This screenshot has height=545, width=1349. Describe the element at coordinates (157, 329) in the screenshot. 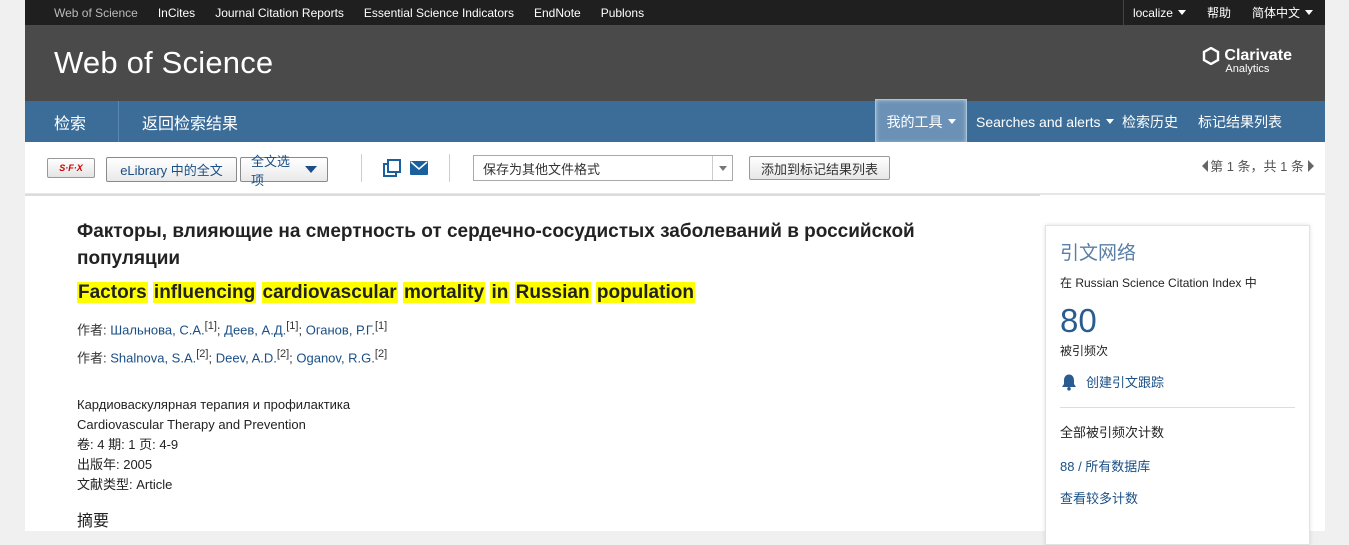

I see `author-link: Шальнова, С.А.` at that location.